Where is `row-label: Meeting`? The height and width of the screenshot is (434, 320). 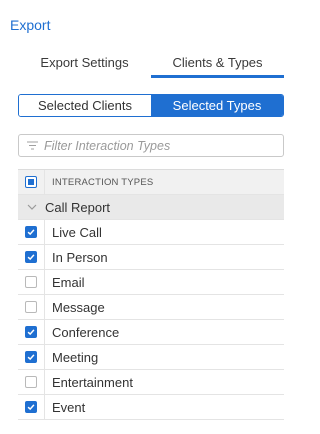
row-label: Meeting is located at coordinates (75, 357).